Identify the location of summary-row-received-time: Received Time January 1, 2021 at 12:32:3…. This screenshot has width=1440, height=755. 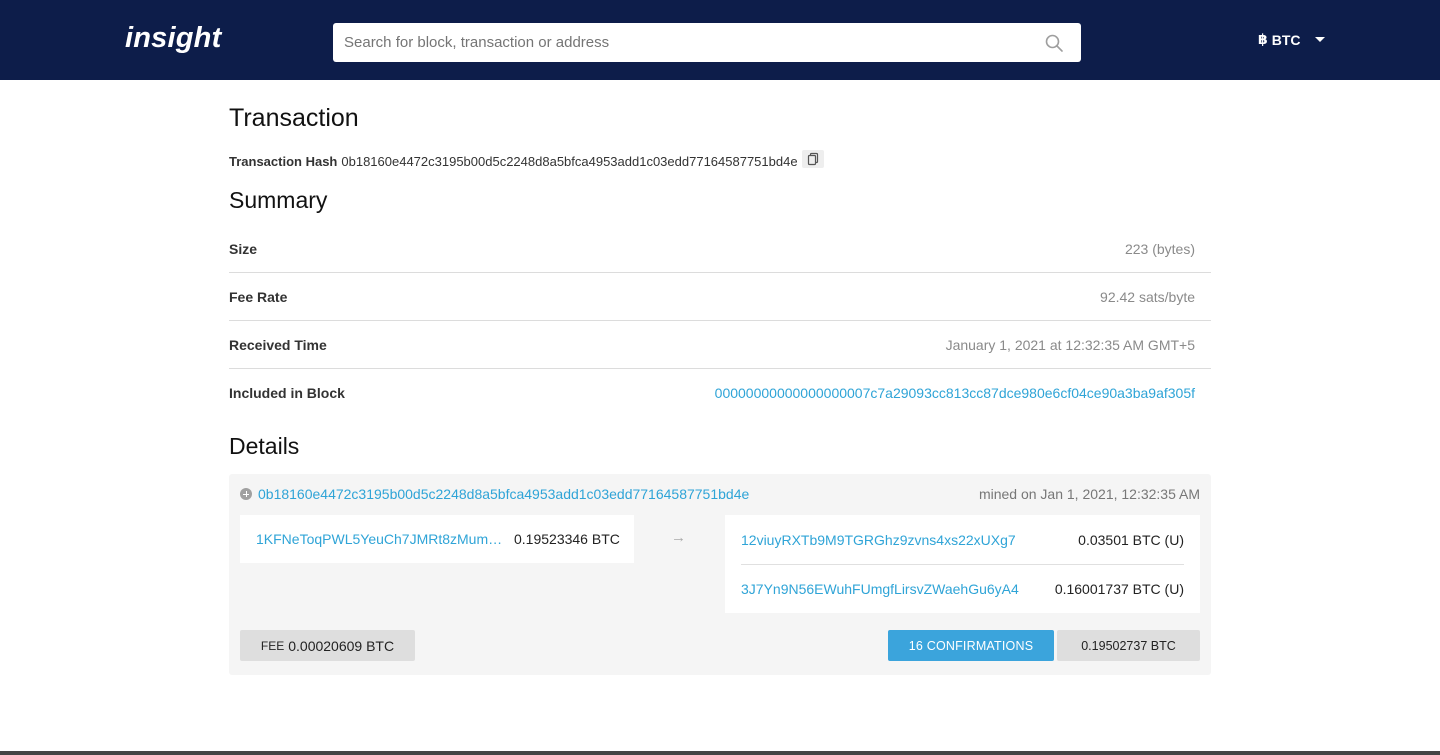
(720, 345).